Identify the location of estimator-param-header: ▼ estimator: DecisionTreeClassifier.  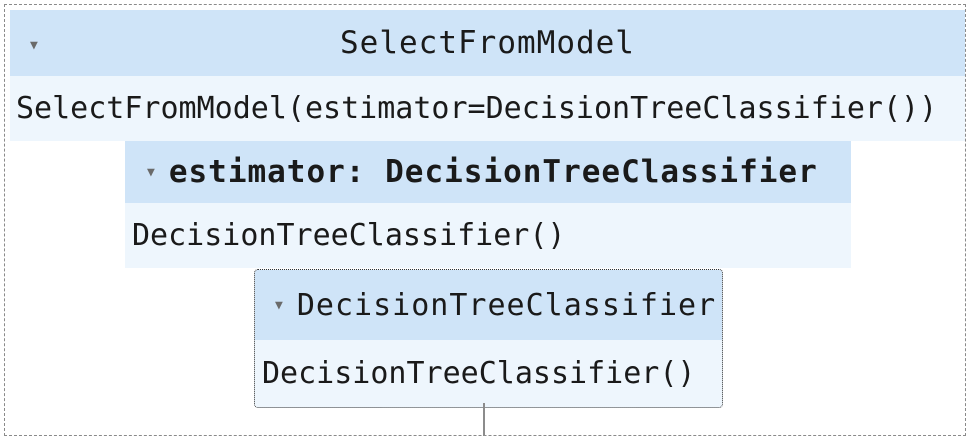
(488, 172).